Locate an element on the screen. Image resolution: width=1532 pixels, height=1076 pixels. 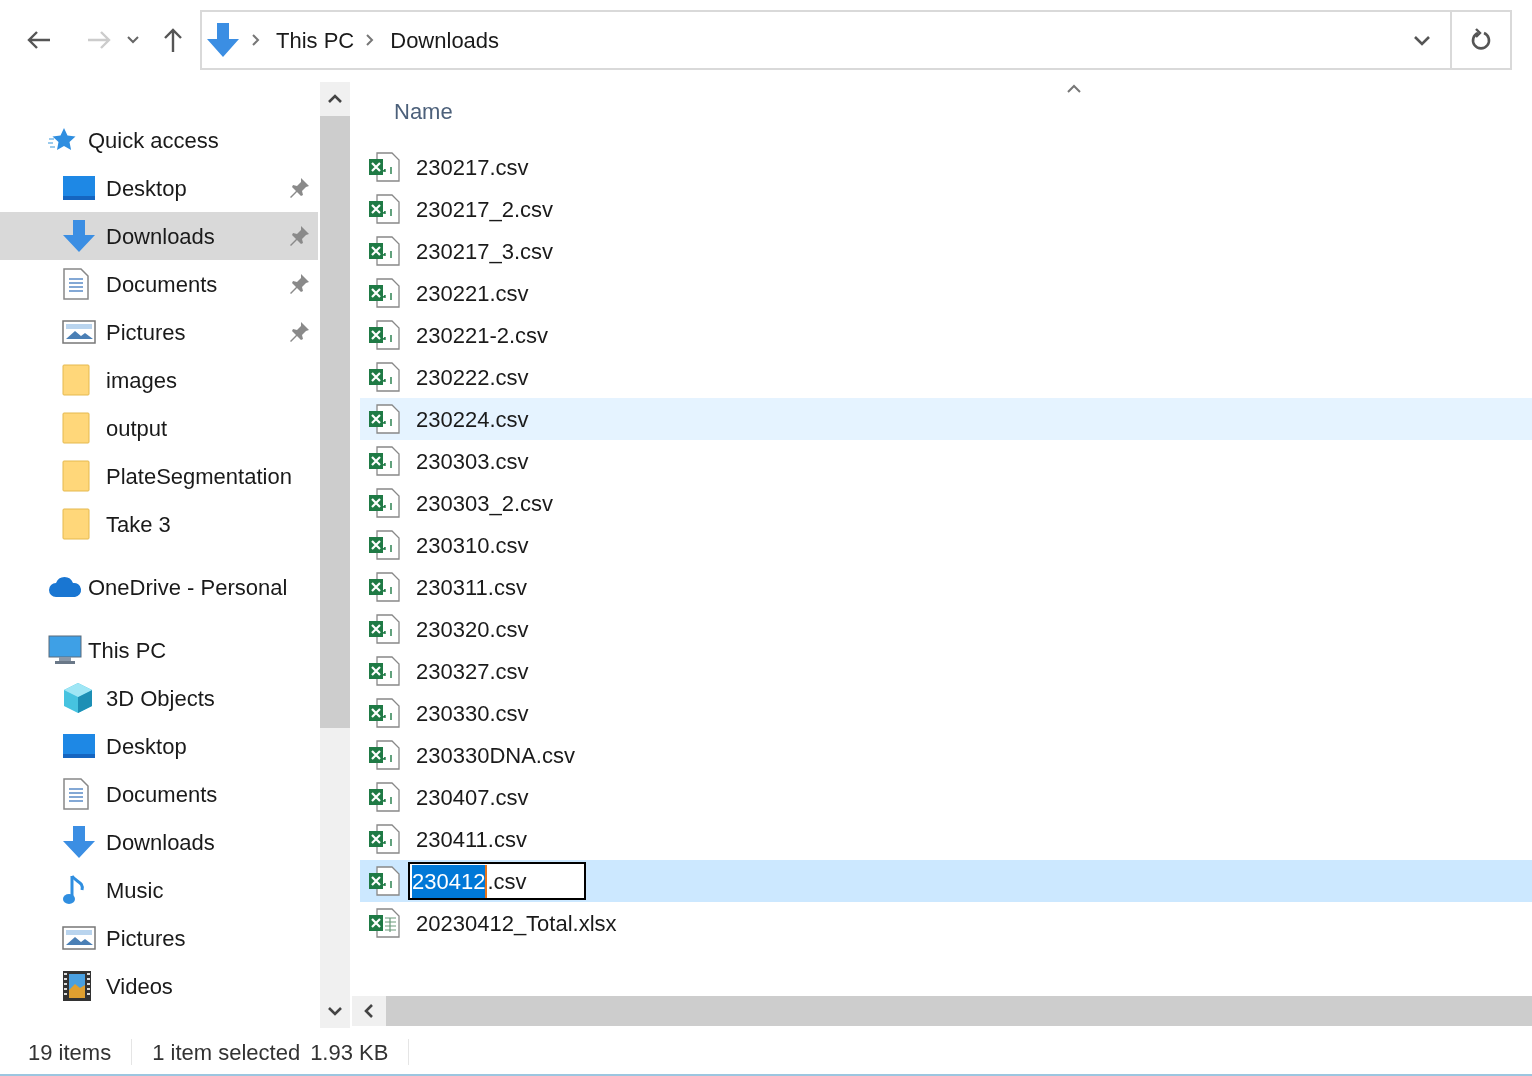
file-row: 230327.csv is located at coordinates (946, 671).